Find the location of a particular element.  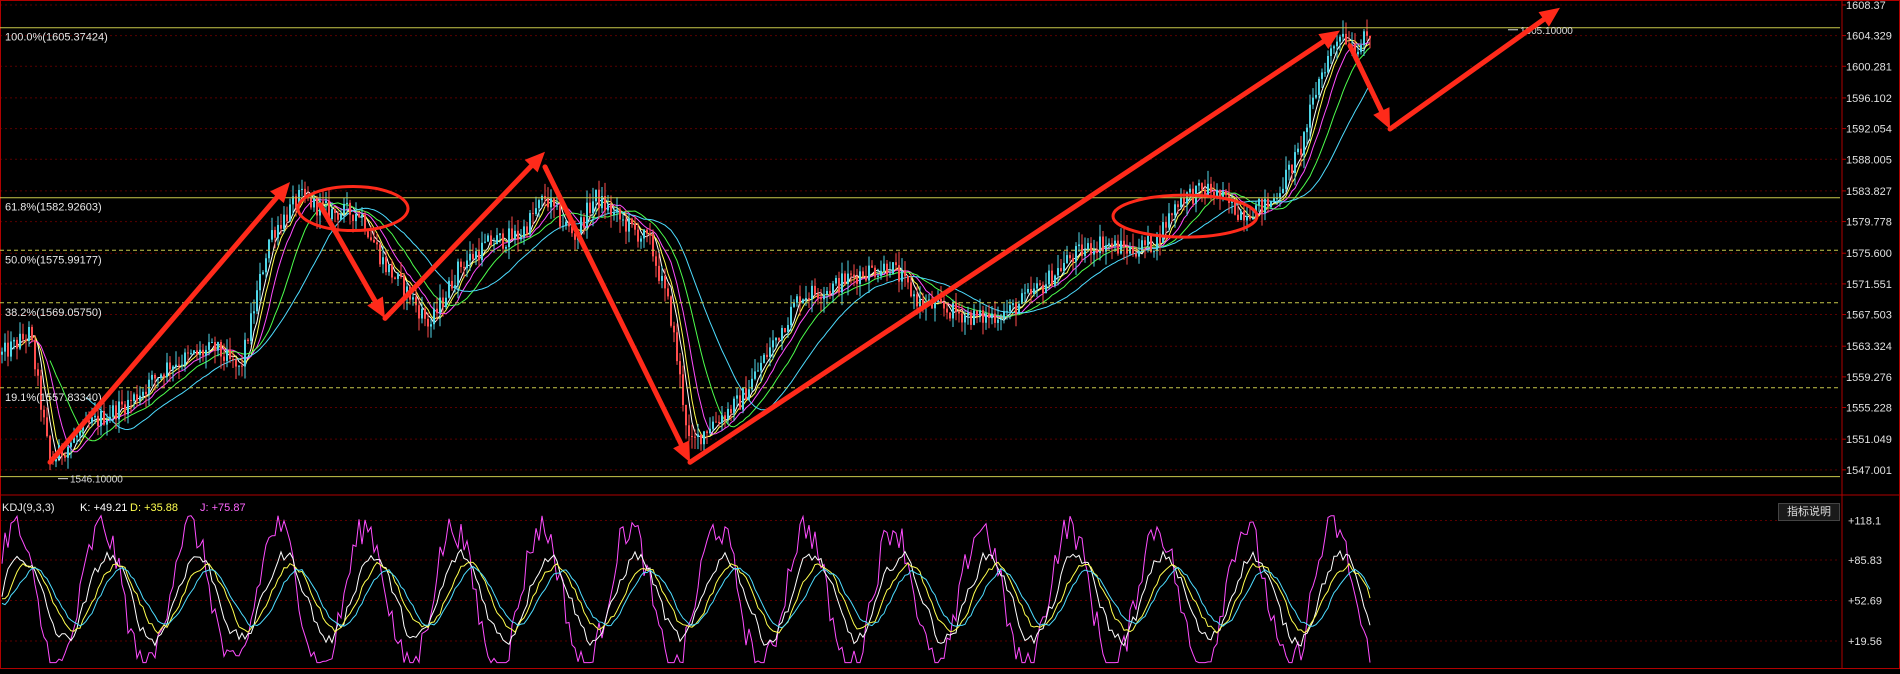

fib-level-label: 38.2%(1569.05750) is located at coordinates (53, 313).